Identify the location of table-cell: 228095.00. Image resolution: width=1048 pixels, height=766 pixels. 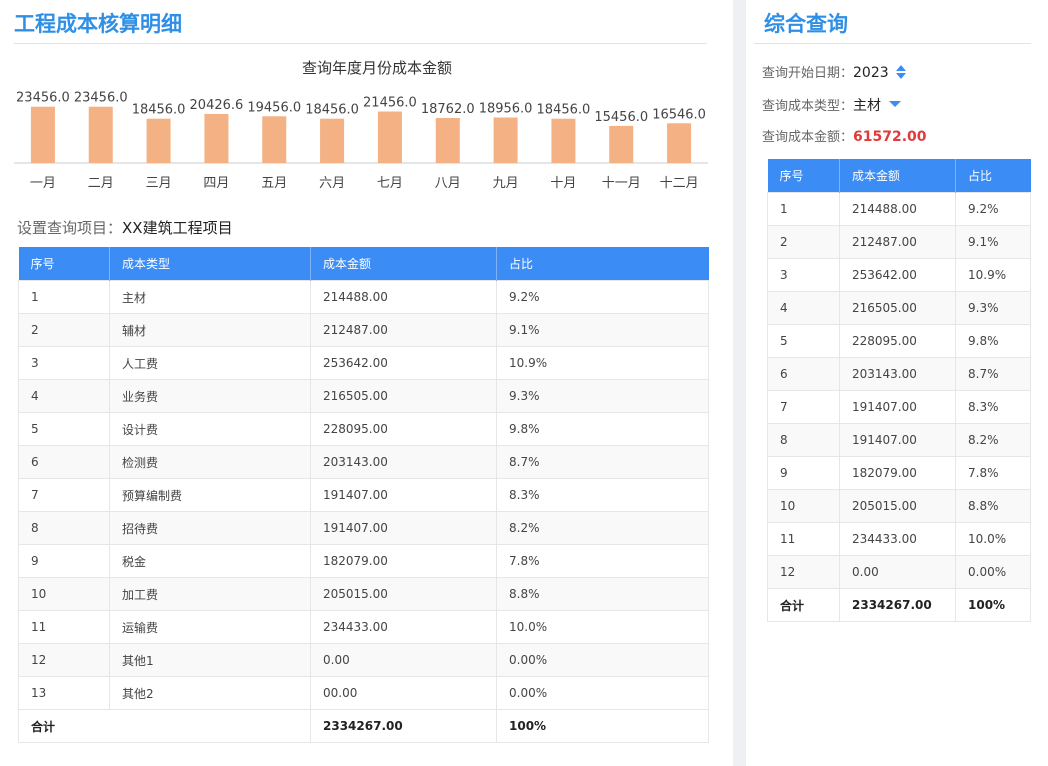
(897, 341).